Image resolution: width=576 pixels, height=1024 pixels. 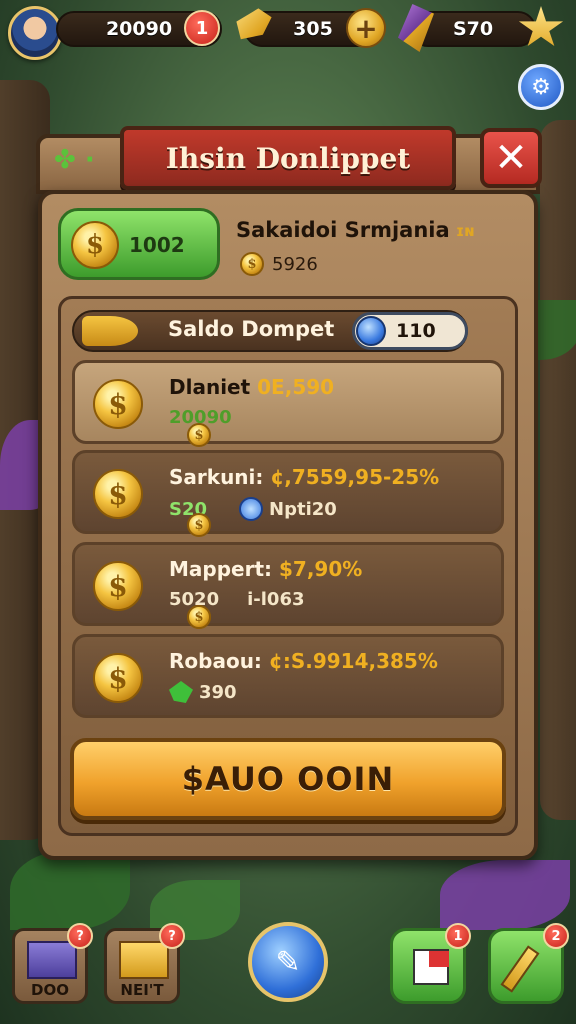 What do you see at coordinates (343, 230) in the screenshot?
I see `user-name: Sakaidoi Srmjania` at bounding box center [343, 230].